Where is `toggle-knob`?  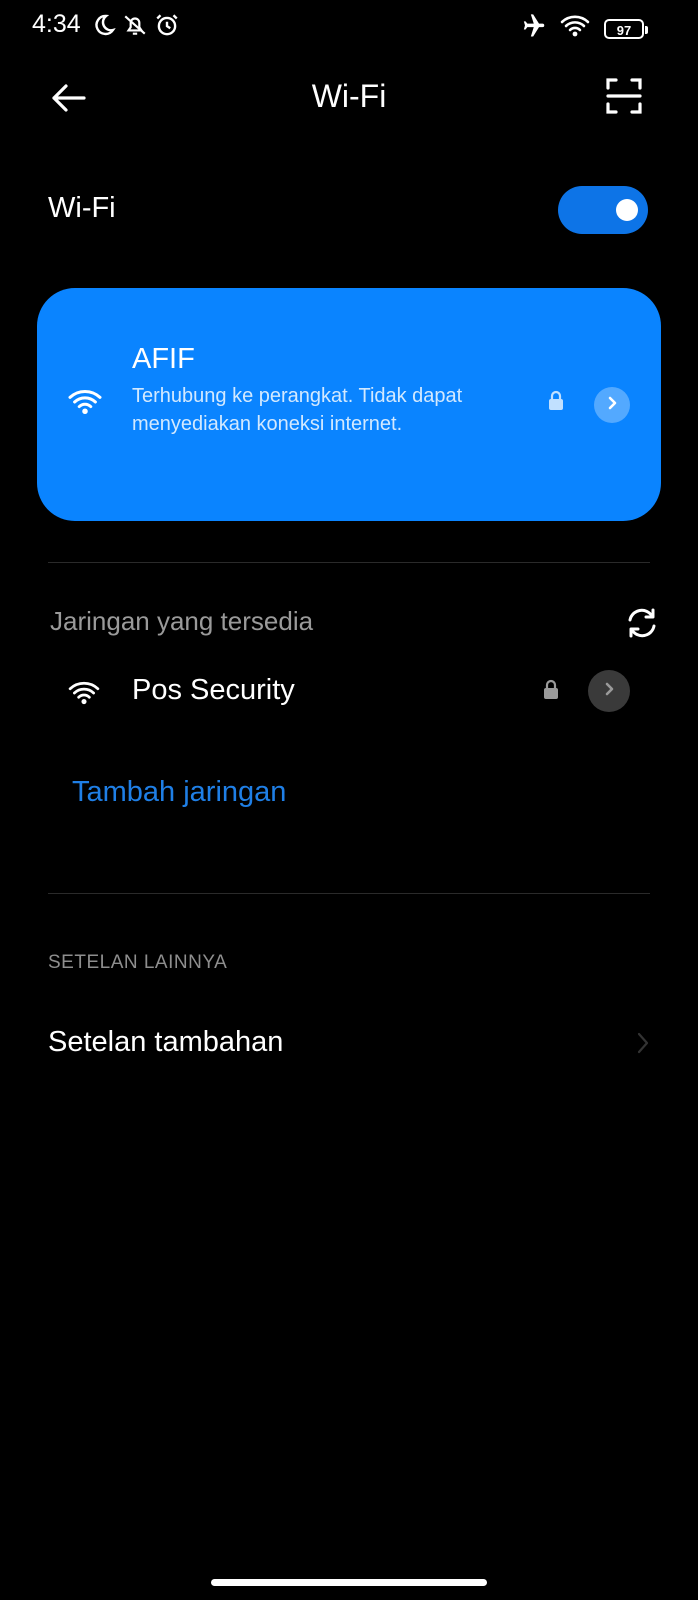 toggle-knob is located at coordinates (627, 210).